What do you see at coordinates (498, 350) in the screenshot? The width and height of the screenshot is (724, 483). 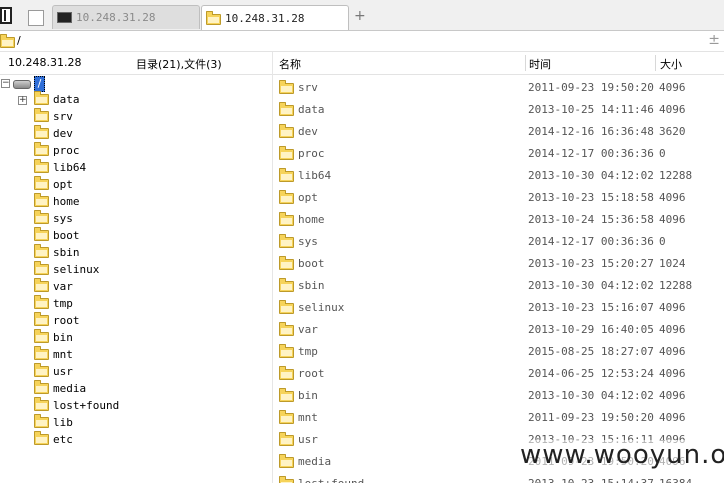 I see `file-row: tmp 2015-08-25 18:27:07 4096` at bounding box center [498, 350].